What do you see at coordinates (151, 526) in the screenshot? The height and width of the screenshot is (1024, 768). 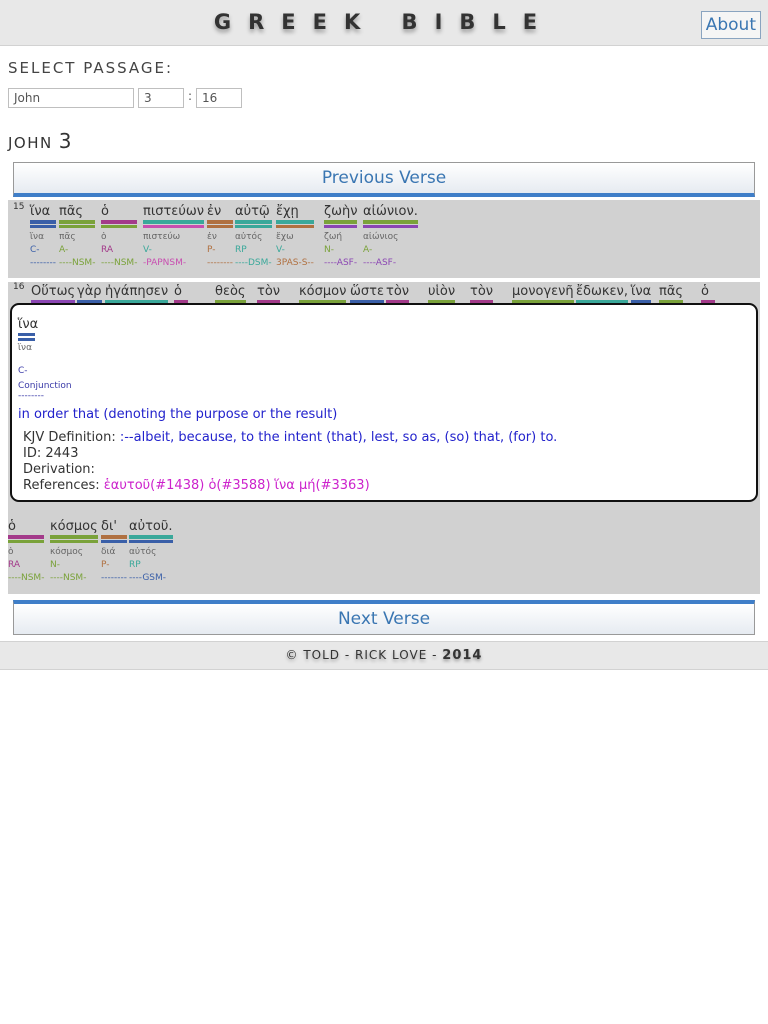 I see `word-text: αὐτοῦ.` at bounding box center [151, 526].